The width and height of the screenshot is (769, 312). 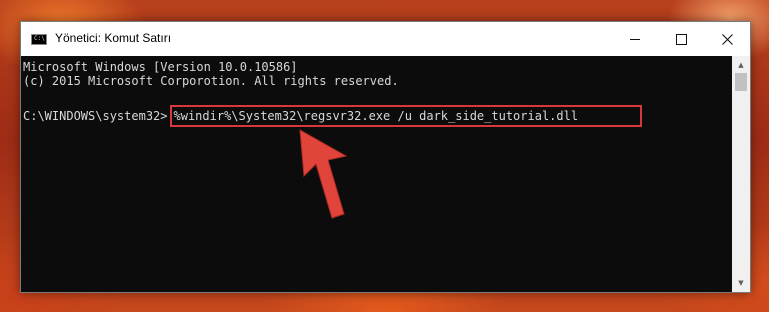 I want to click on pointer-arrow-icon, so click(x=323, y=174).